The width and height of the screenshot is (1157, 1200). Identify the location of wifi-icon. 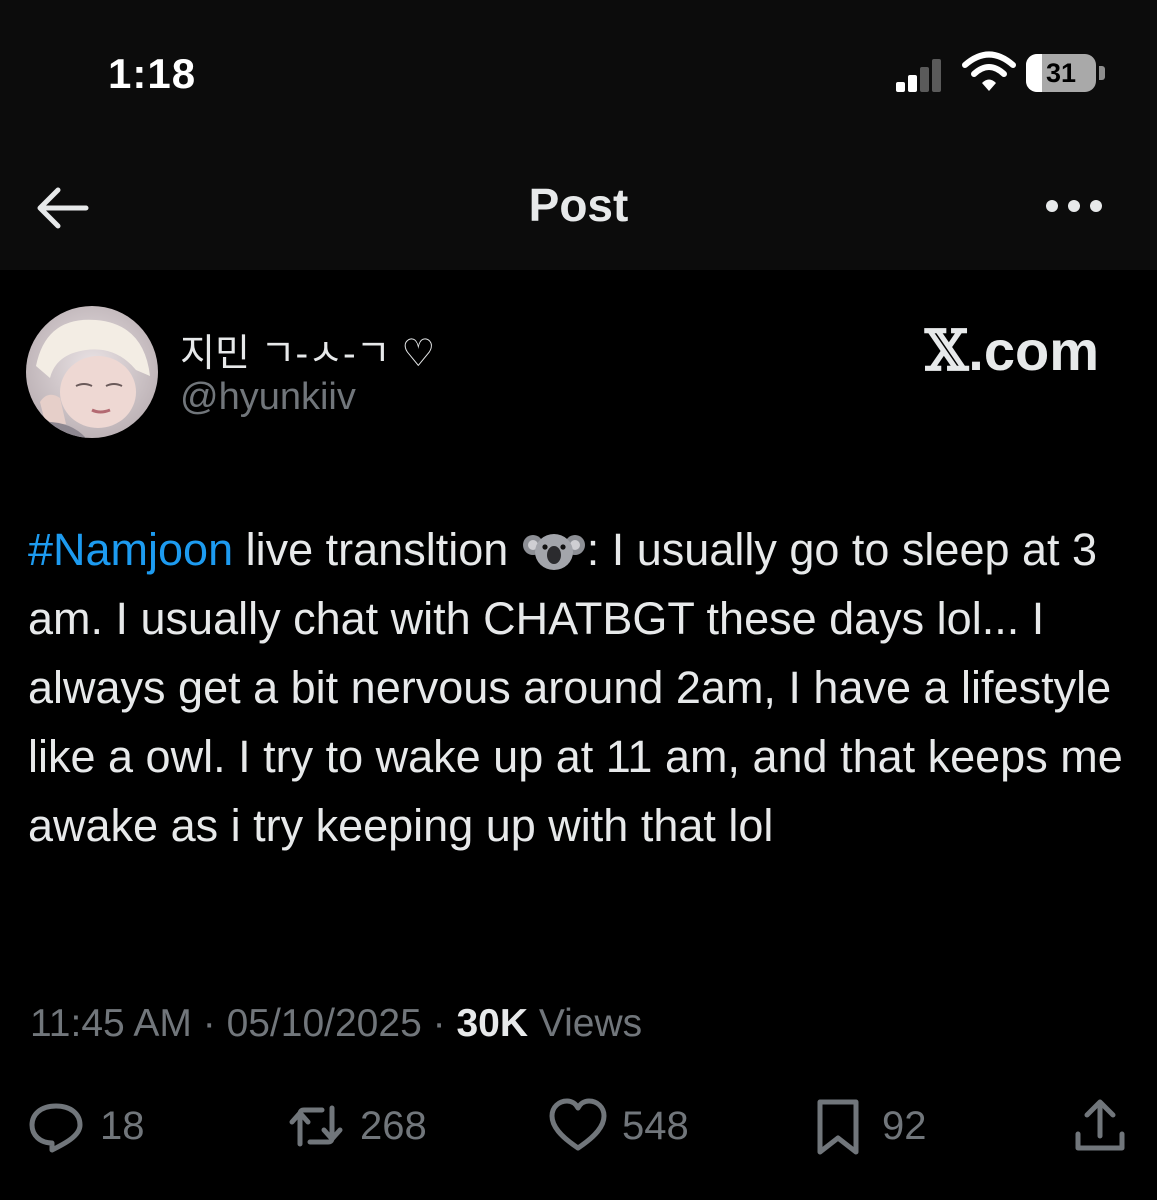
(989, 71).